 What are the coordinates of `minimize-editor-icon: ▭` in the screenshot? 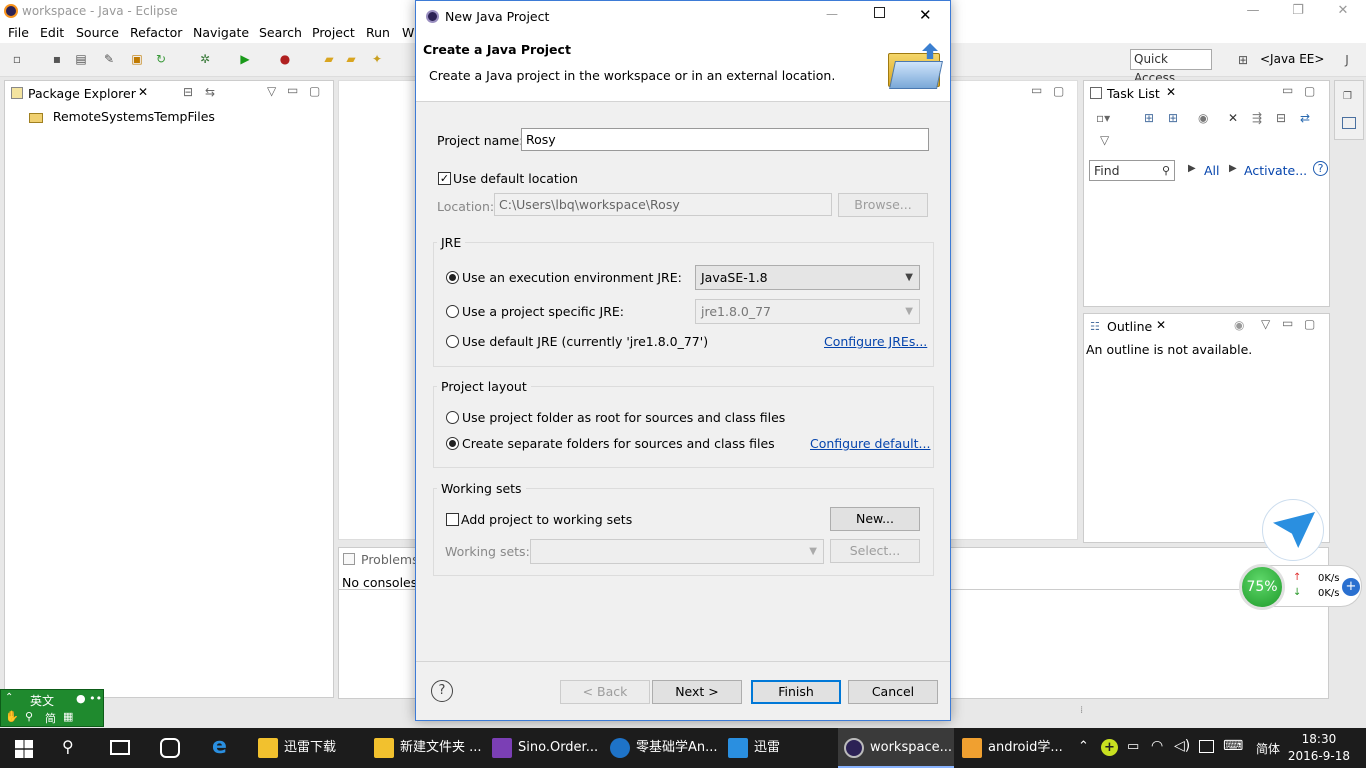 It's located at (1036, 90).